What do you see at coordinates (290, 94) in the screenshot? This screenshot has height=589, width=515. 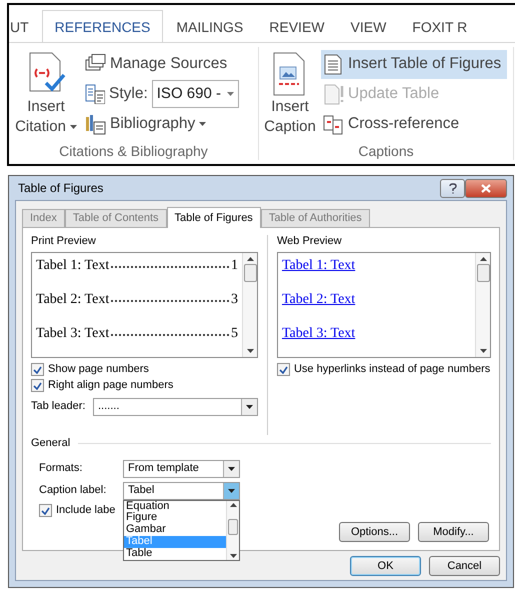 I see `caption-button: Insert Caption` at bounding box center [290, 94].